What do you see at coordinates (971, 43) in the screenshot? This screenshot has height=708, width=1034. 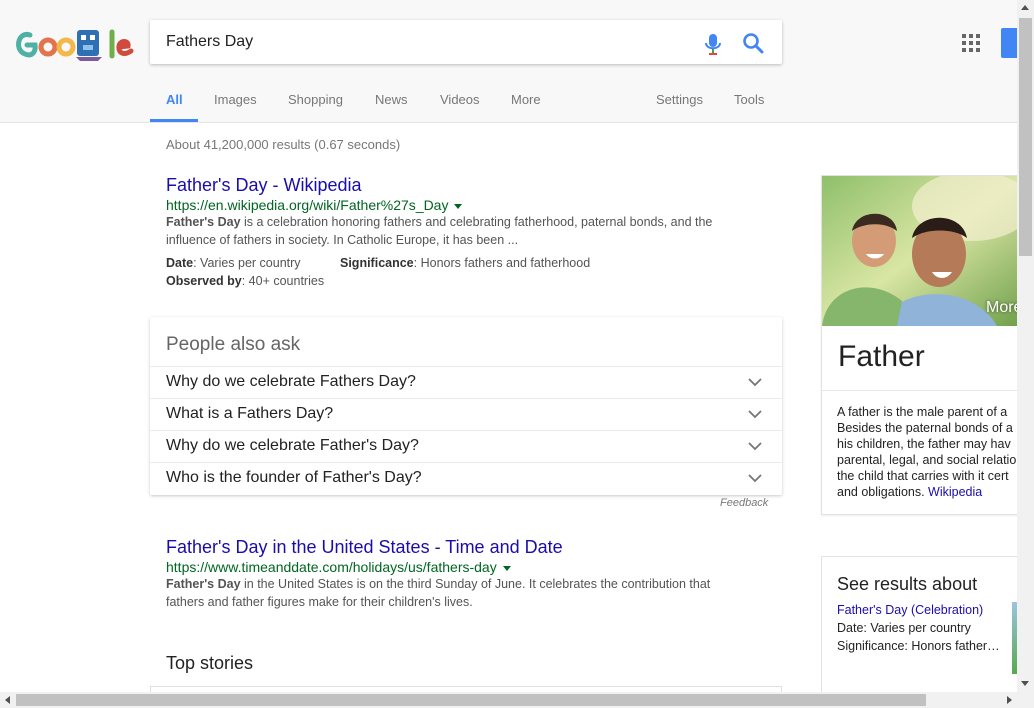 I see `apps-grid-icon` at bounding box center [971, 43].